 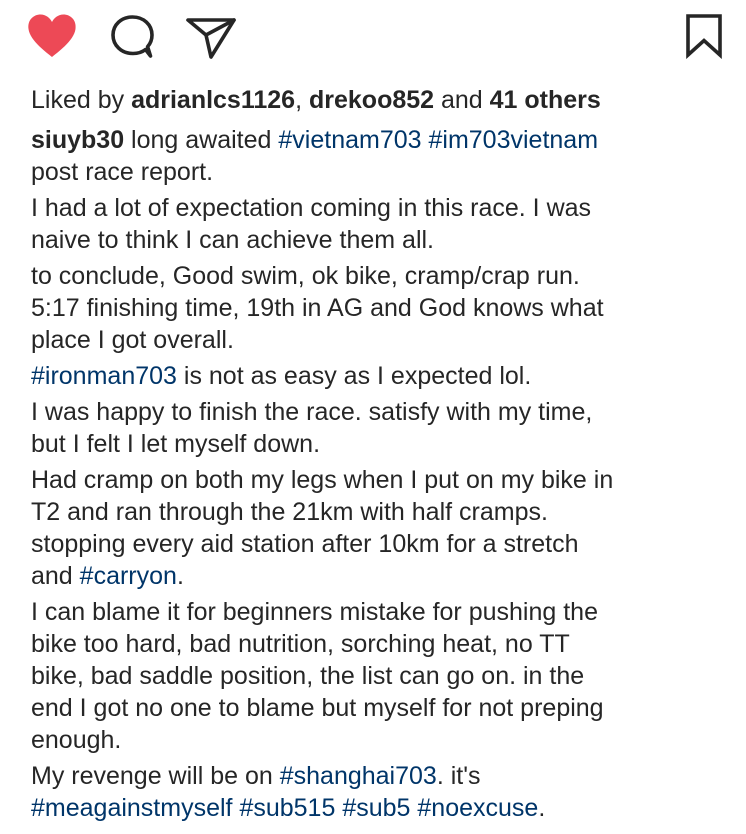 I want to click on hashtag-link: #carryon, so click(x=128, y=576).